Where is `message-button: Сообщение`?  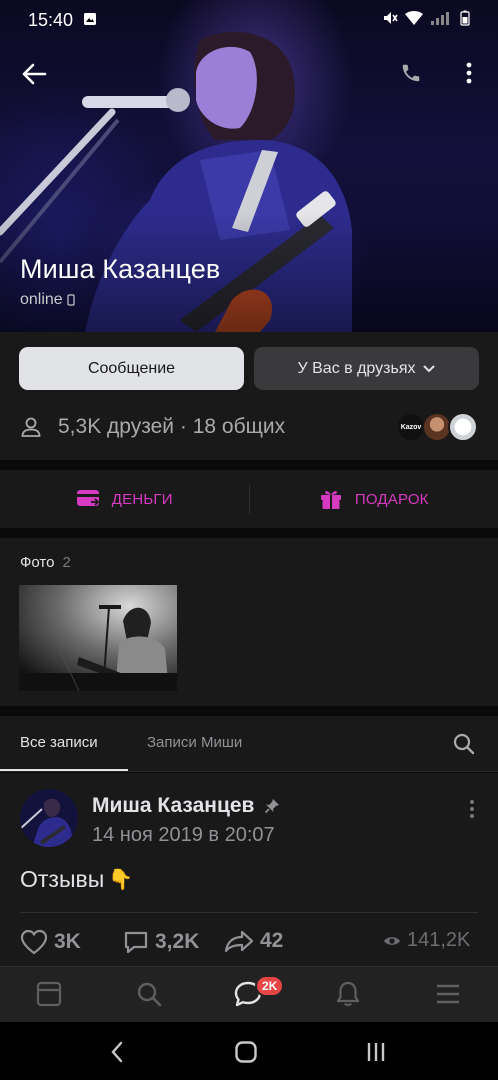 message-button: Сообщение is located at coordinates (131, 368).